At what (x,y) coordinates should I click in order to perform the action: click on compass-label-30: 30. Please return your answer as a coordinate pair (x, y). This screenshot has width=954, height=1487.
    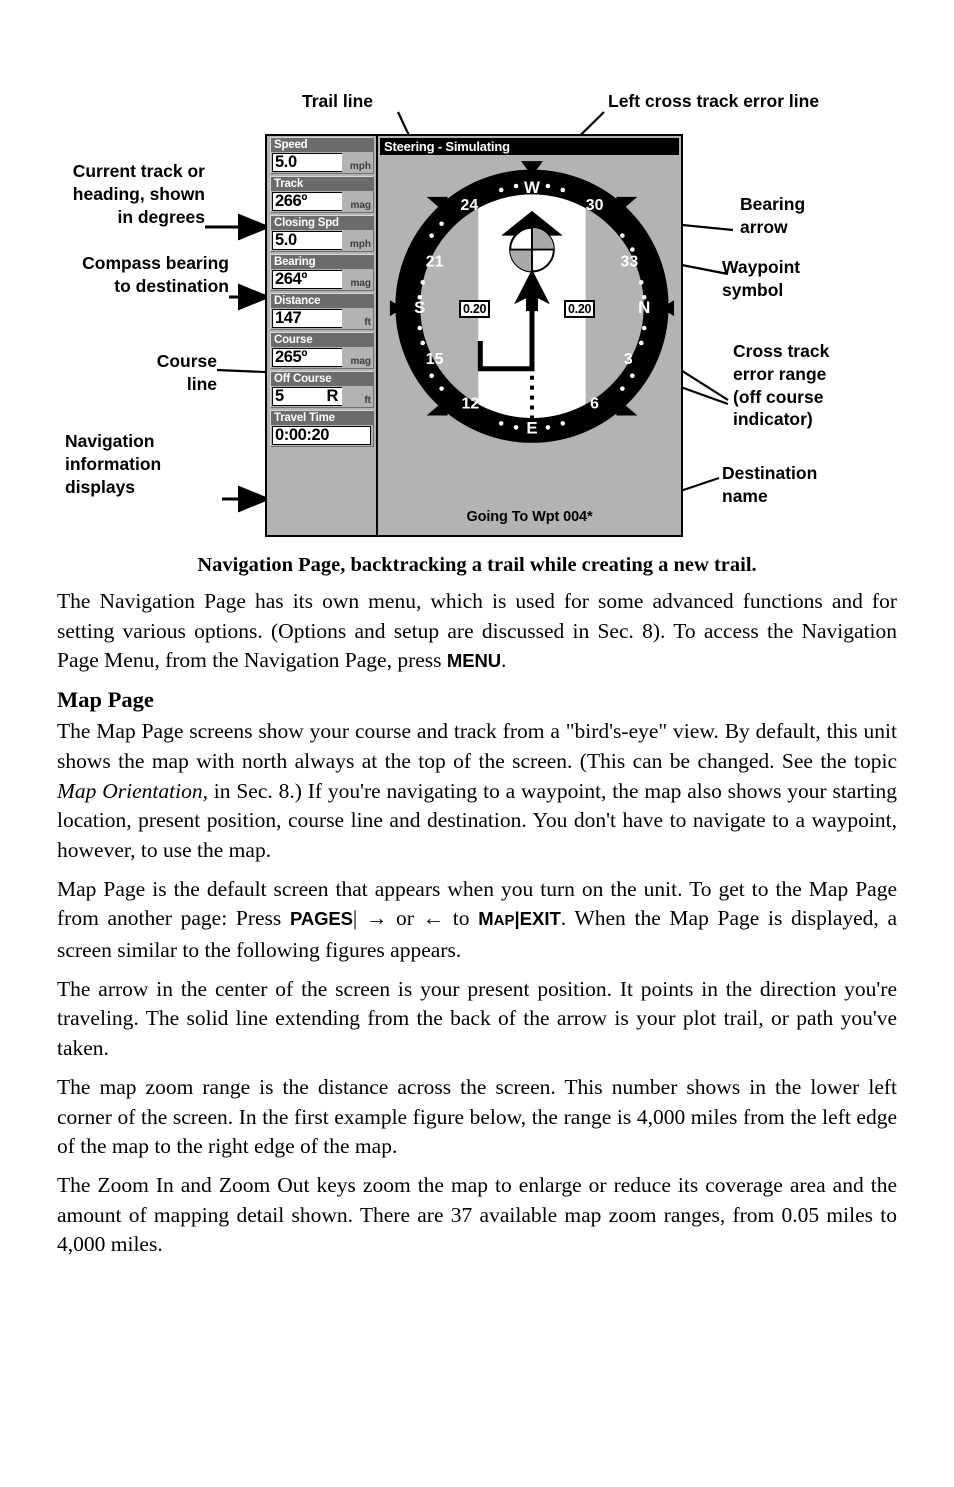
    Looking at the image, I should click on (595, 205).